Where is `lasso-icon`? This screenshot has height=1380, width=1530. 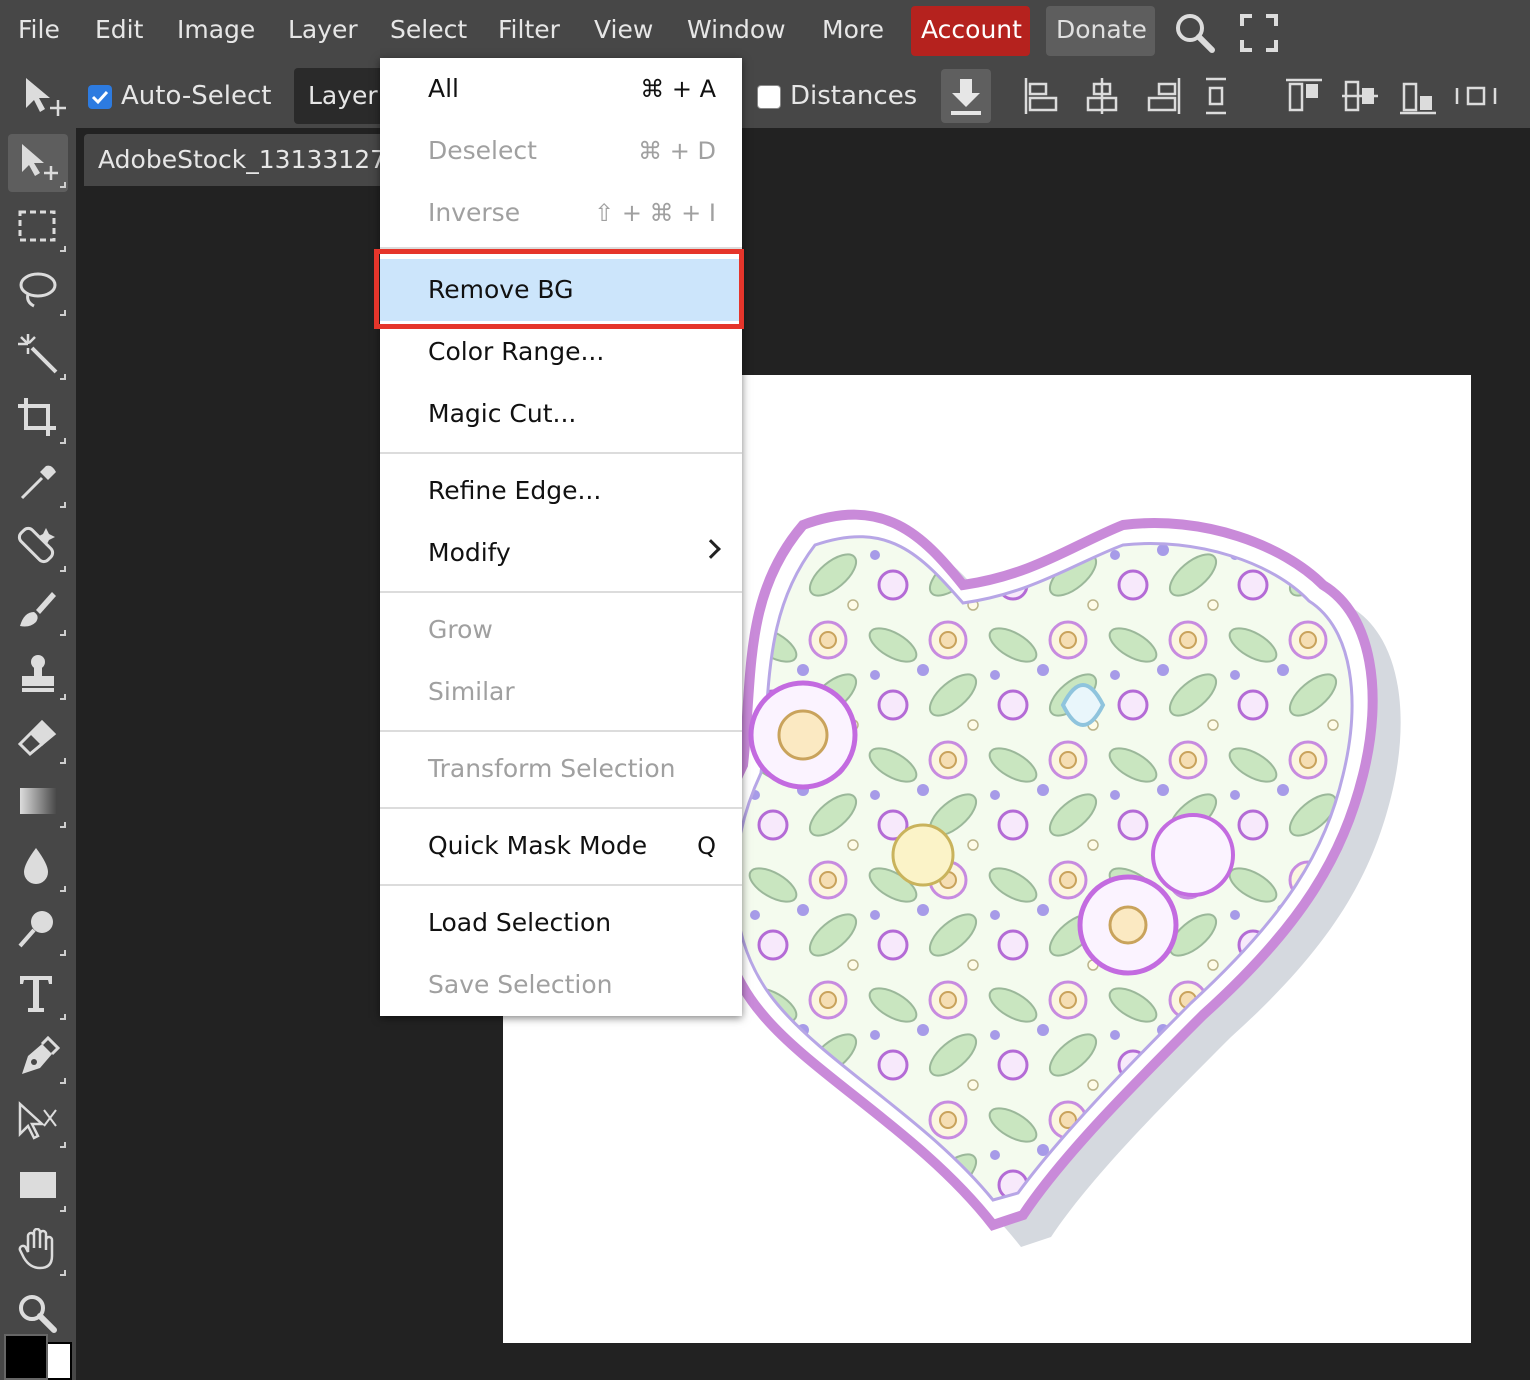
lasso-icon is located at coordinates (38, 290).